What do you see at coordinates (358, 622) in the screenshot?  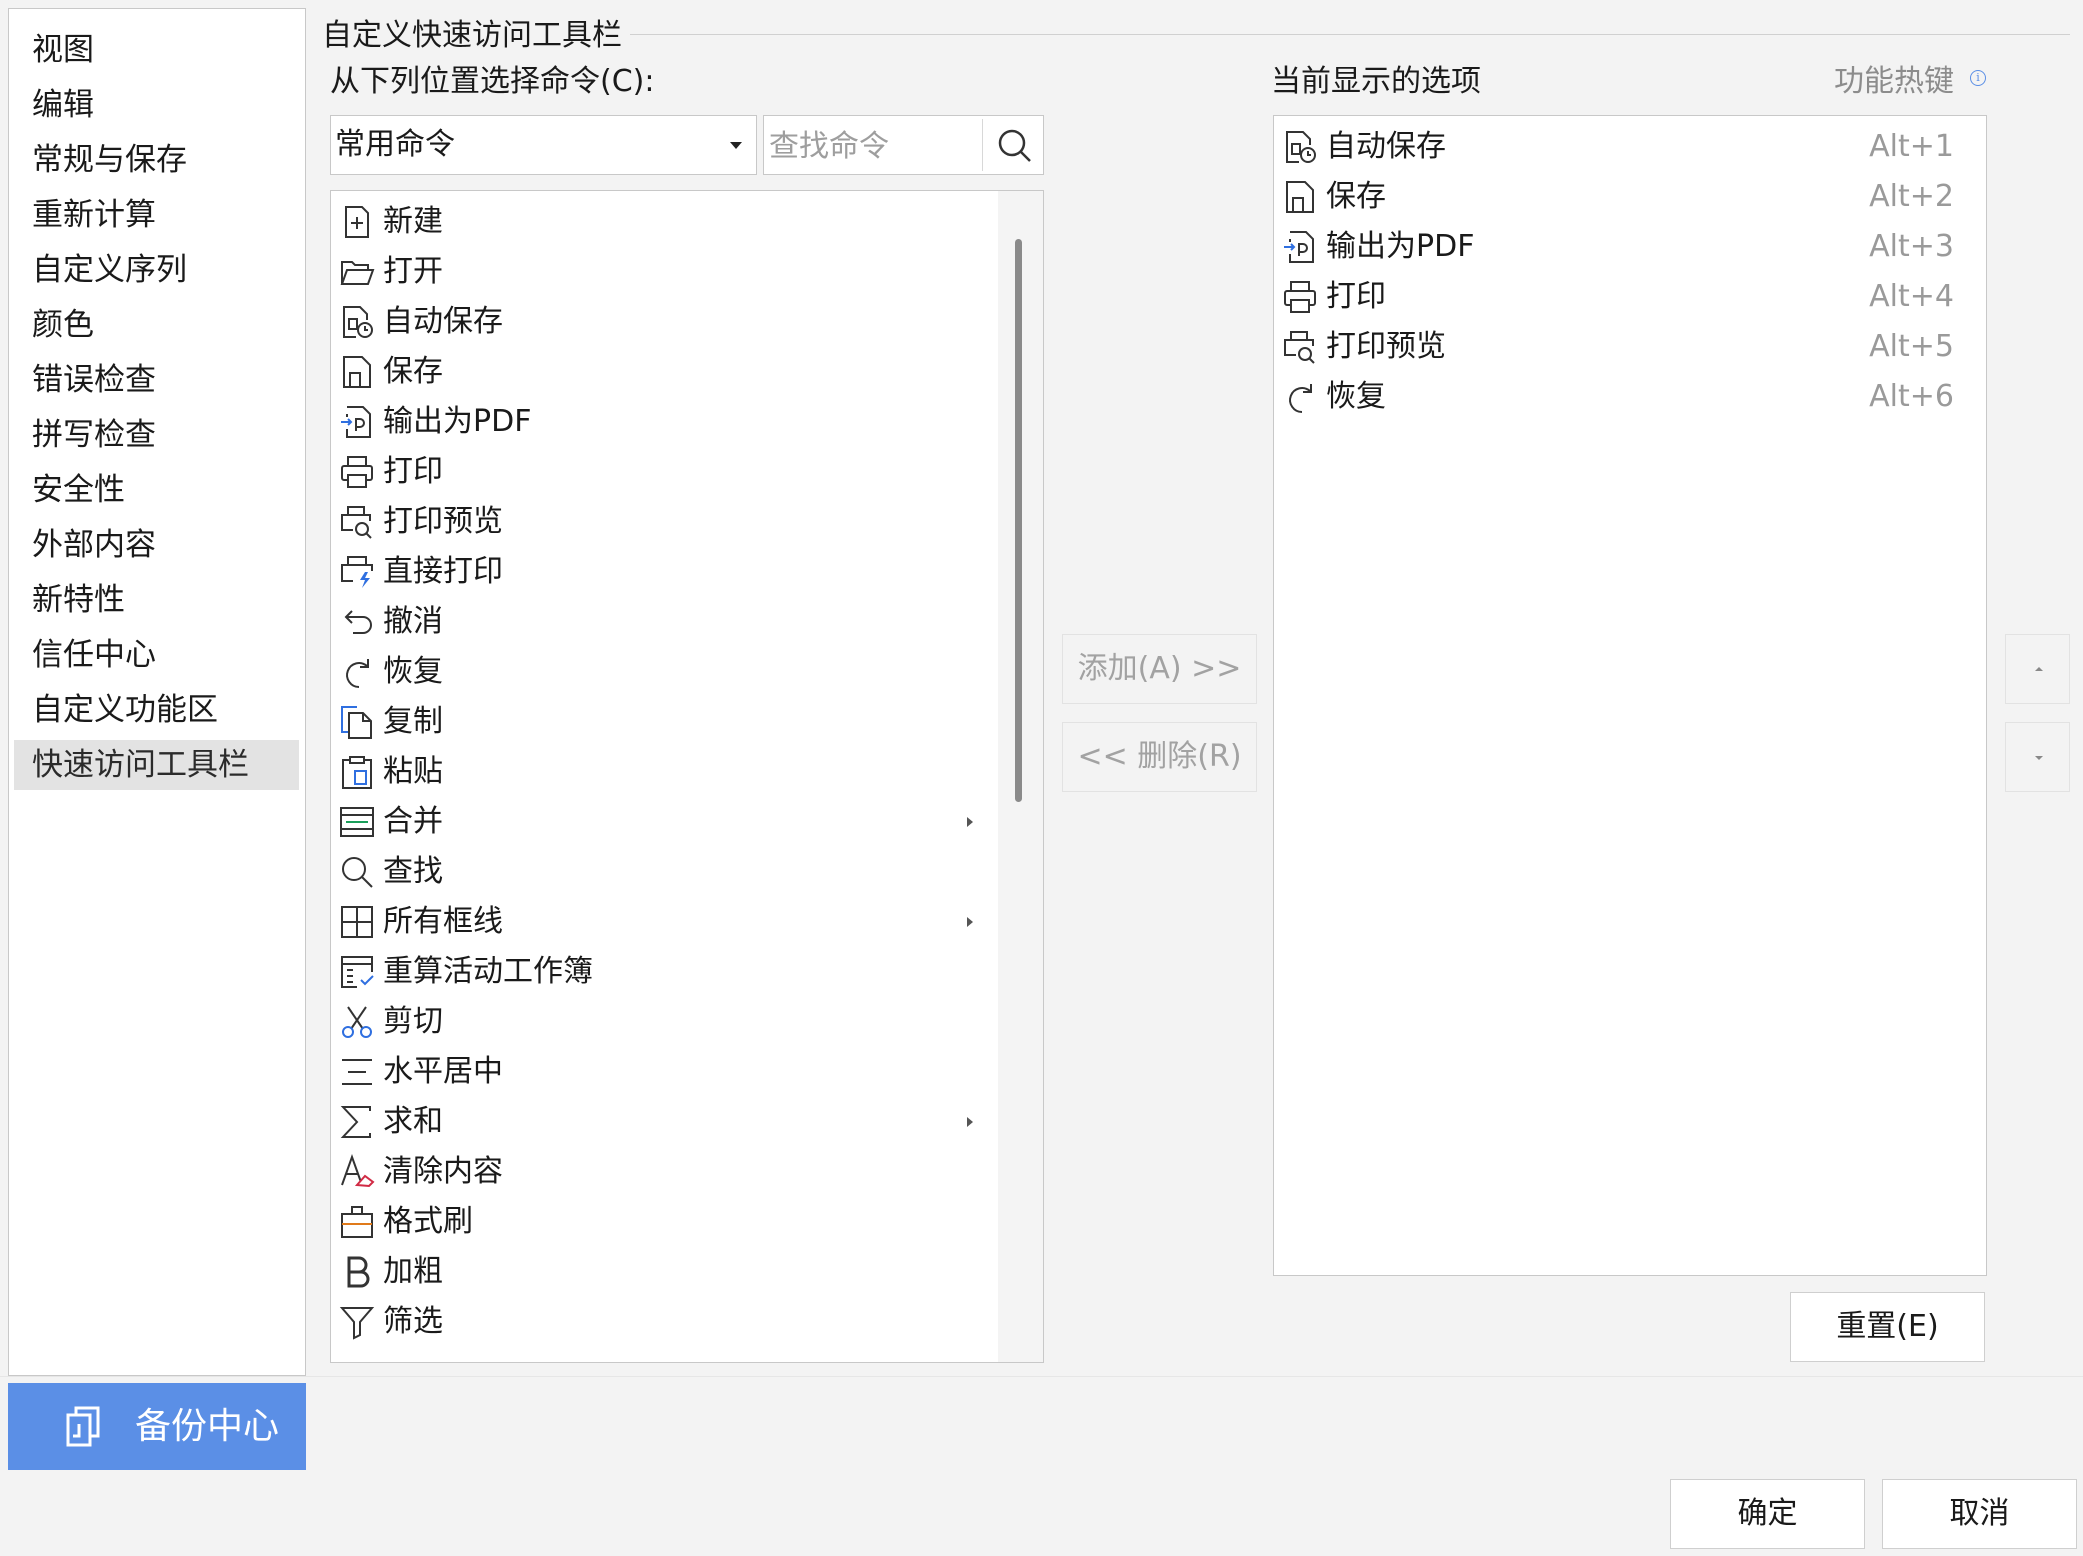 I see `undo-icon` at bounding box center [358, 622].